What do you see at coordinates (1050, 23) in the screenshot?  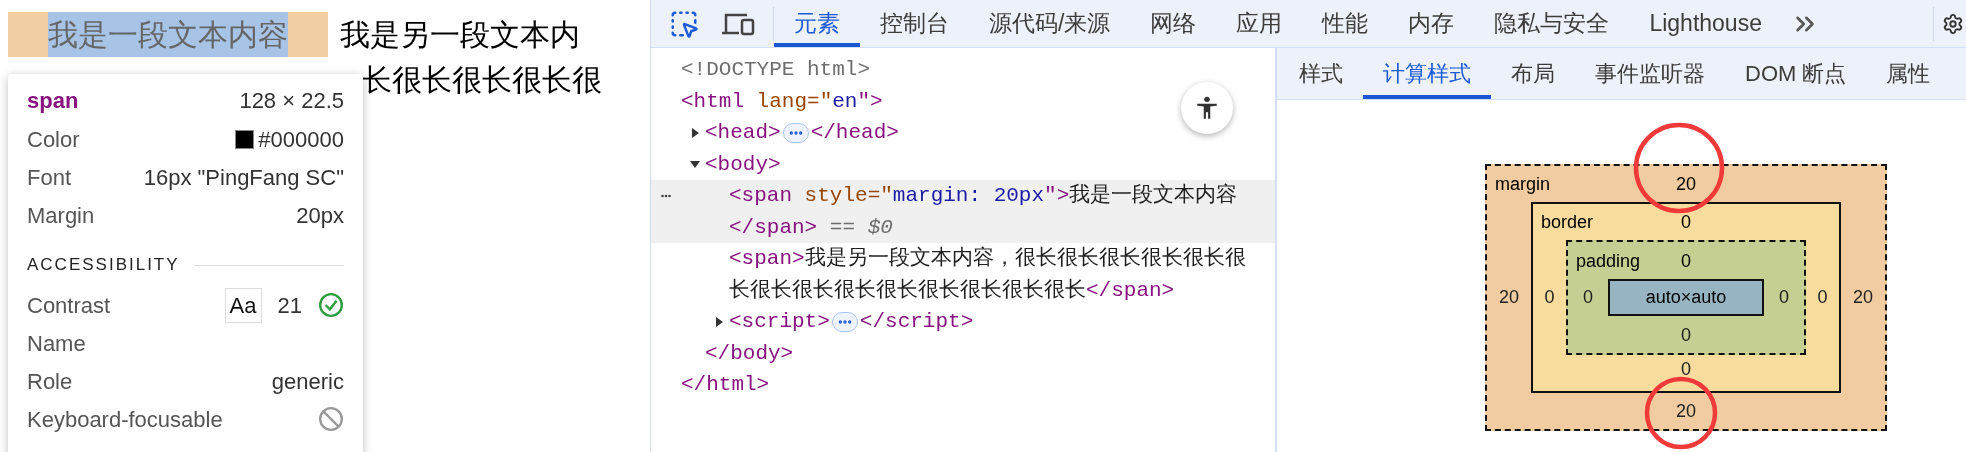 I see `tab: 源代码/来源` at bounding box center [1050, 23].